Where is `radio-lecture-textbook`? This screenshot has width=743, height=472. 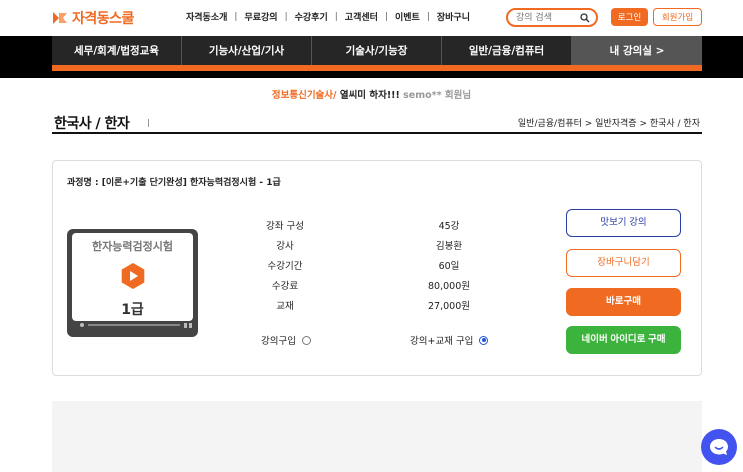 radio-lecture-textbook is located at coordinates (484, 340).